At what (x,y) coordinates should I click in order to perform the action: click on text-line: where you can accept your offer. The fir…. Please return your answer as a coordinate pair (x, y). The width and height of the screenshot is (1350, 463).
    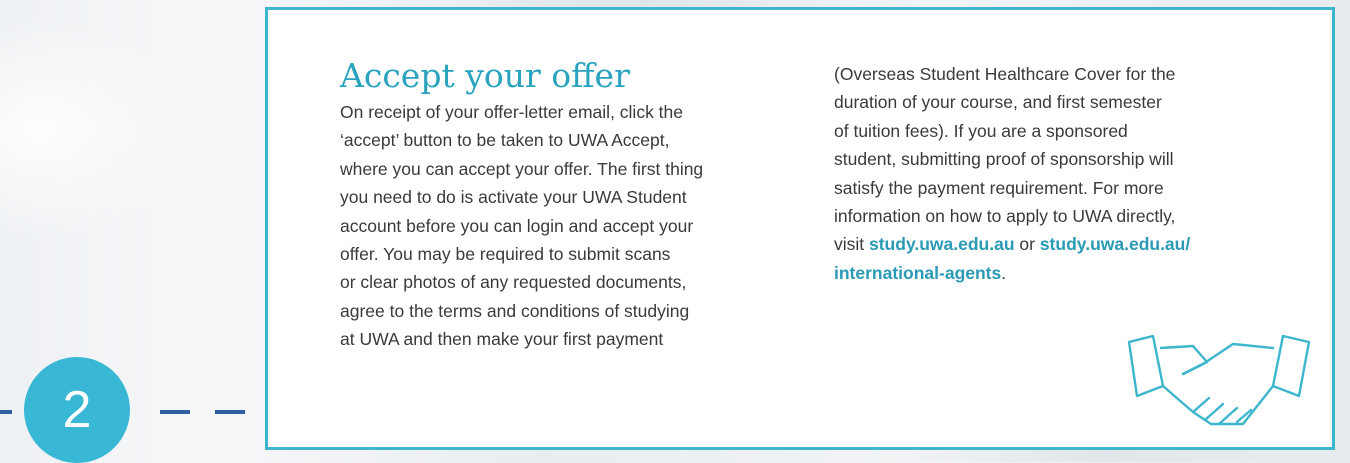
    Looking at the image, I should click on (522, 168).